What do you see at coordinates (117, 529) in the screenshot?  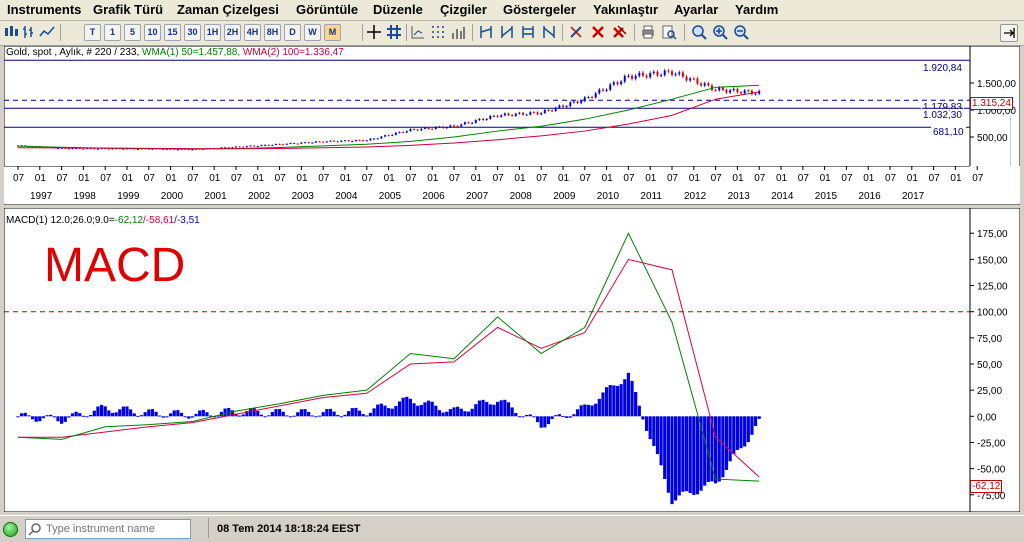 I see `instrument-search-input` at bounding box center [117, 529].